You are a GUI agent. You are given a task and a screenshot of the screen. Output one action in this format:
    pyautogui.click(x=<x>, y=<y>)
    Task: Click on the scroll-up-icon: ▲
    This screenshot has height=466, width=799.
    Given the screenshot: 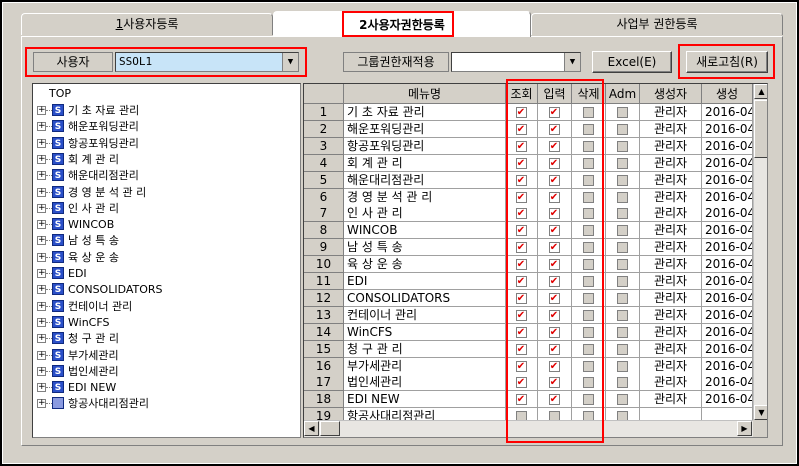 What is the action you would take?
    pyautogui.click(x=760, y=91)
    